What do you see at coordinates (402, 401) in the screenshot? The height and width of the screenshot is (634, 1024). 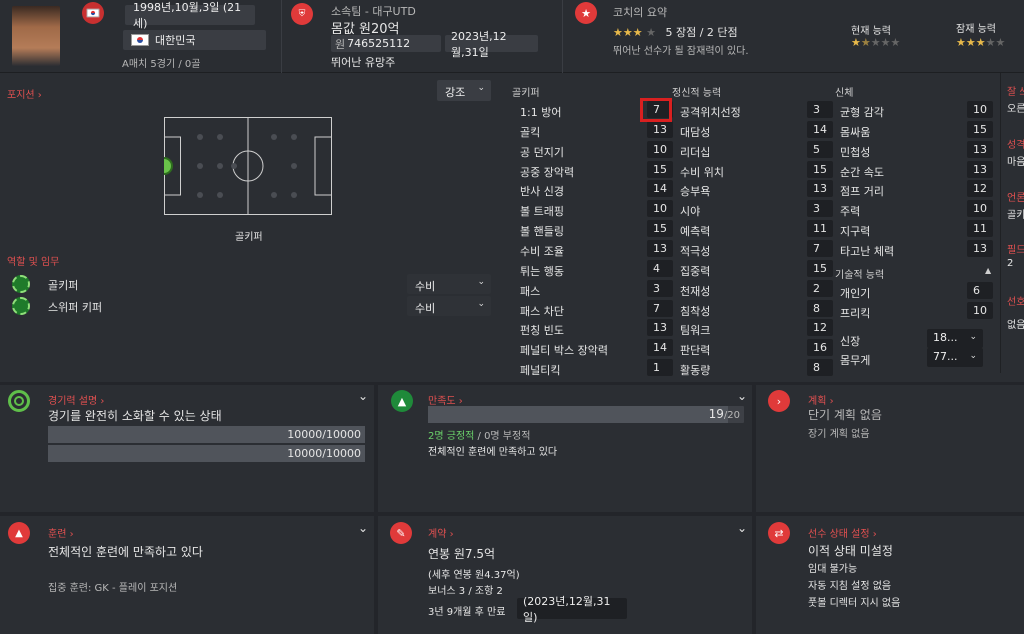 I see `satisfaction-icon: ▲` at bounding box center [402, 401].